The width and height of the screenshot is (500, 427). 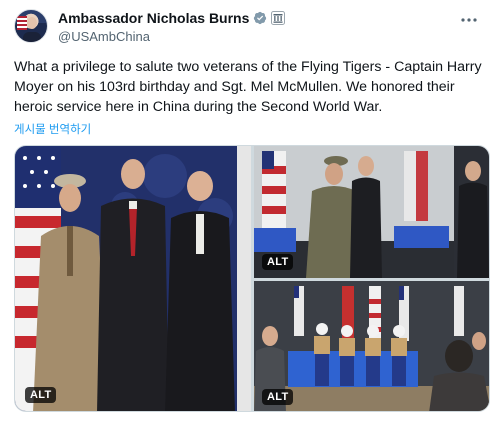 What do you see at coordinates (104, 36) in the screenshot?
I see `author-handle: @USAmbChina` at bounding box center [104, 36].